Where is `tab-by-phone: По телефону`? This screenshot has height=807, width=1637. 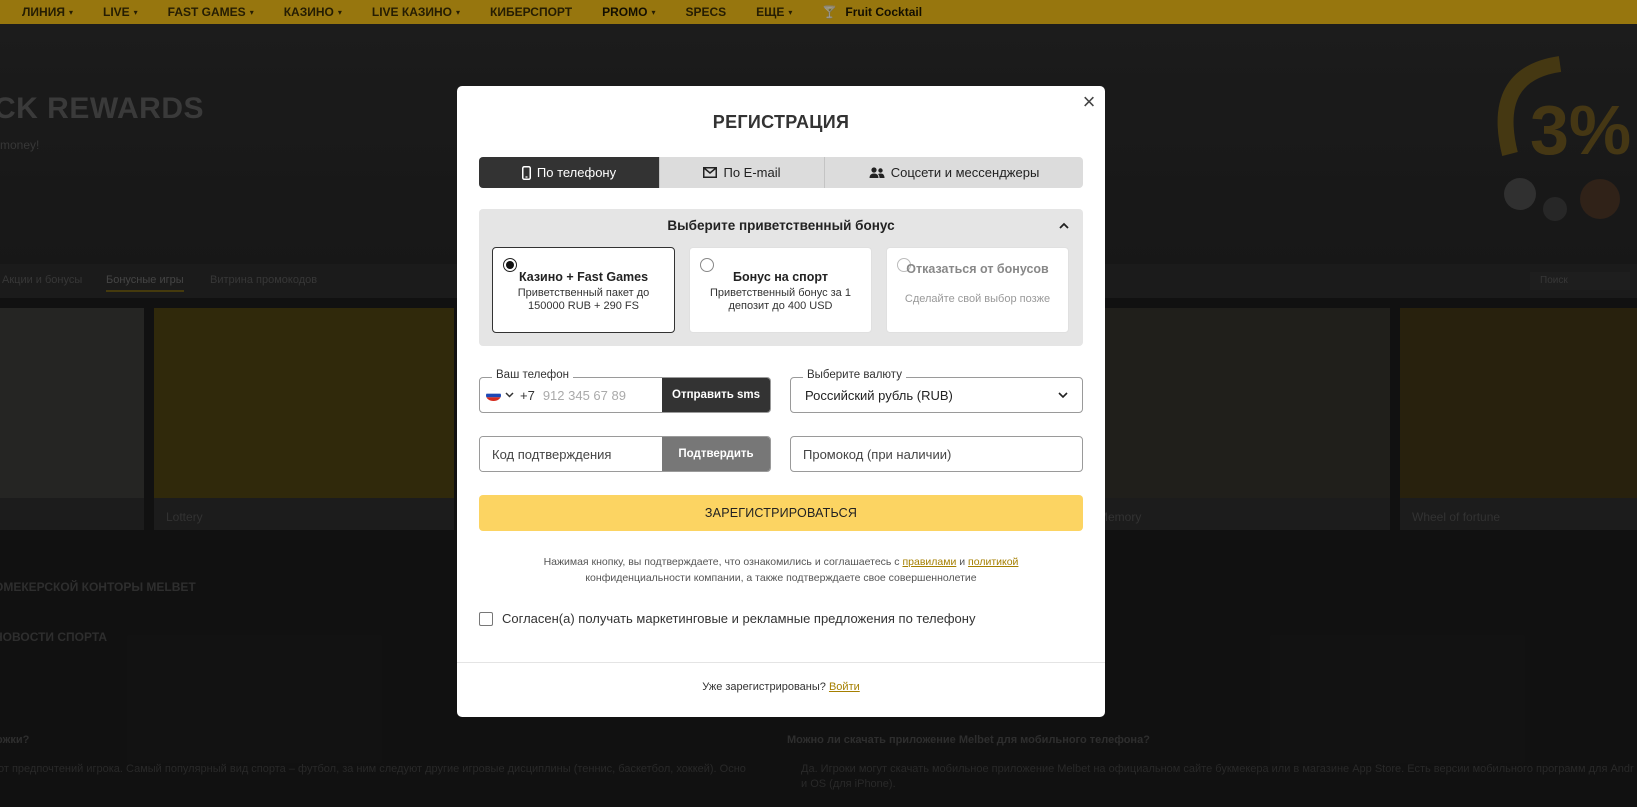
tab-by-phone: По телефону is located at coordinates (569, 172).